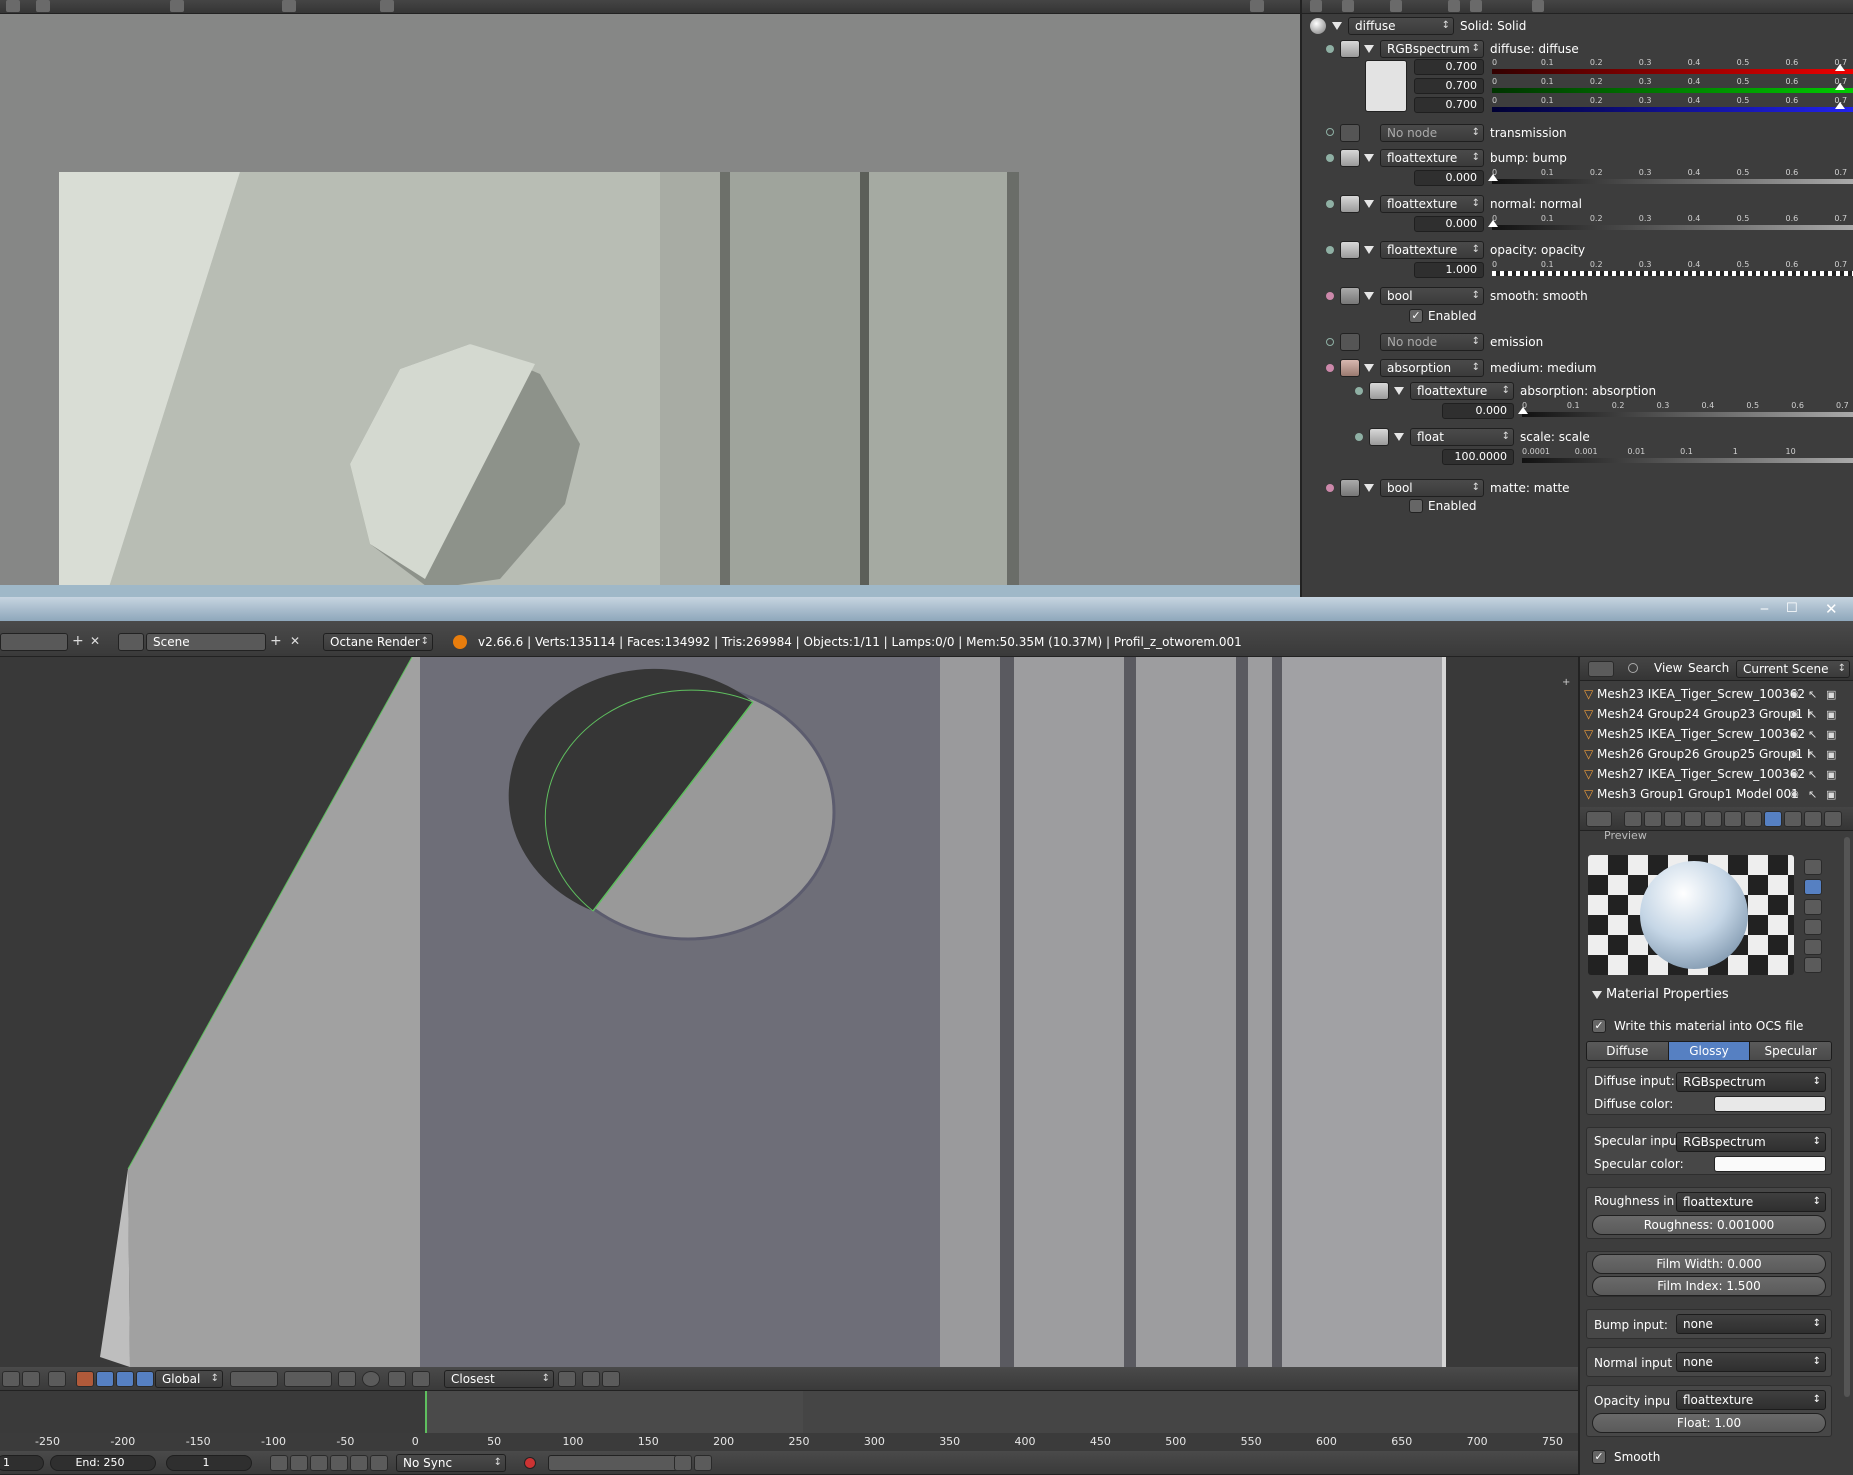 The image size is (1853, 1475). Describe the element at coordinates (11, 1379) in the screenshot. I see `view-mode-icon` at that location.